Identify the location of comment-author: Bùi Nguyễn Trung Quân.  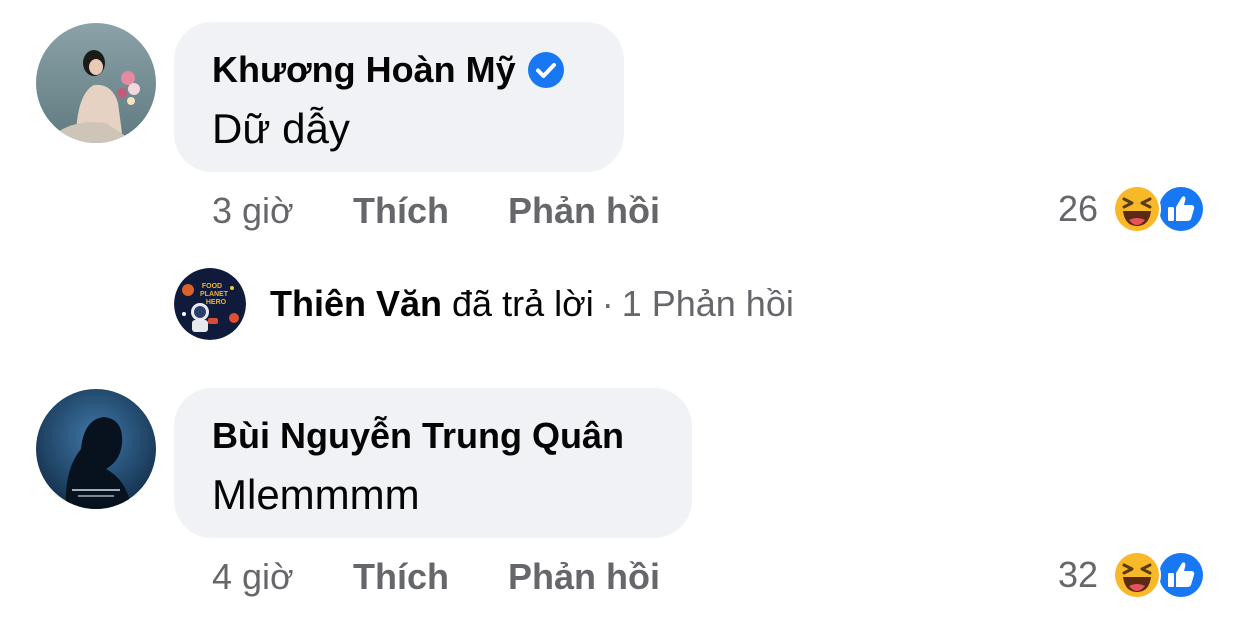
(418, 436).